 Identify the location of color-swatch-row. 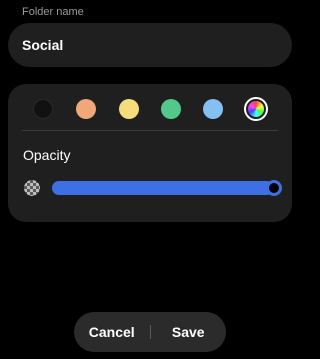
(150, 112).